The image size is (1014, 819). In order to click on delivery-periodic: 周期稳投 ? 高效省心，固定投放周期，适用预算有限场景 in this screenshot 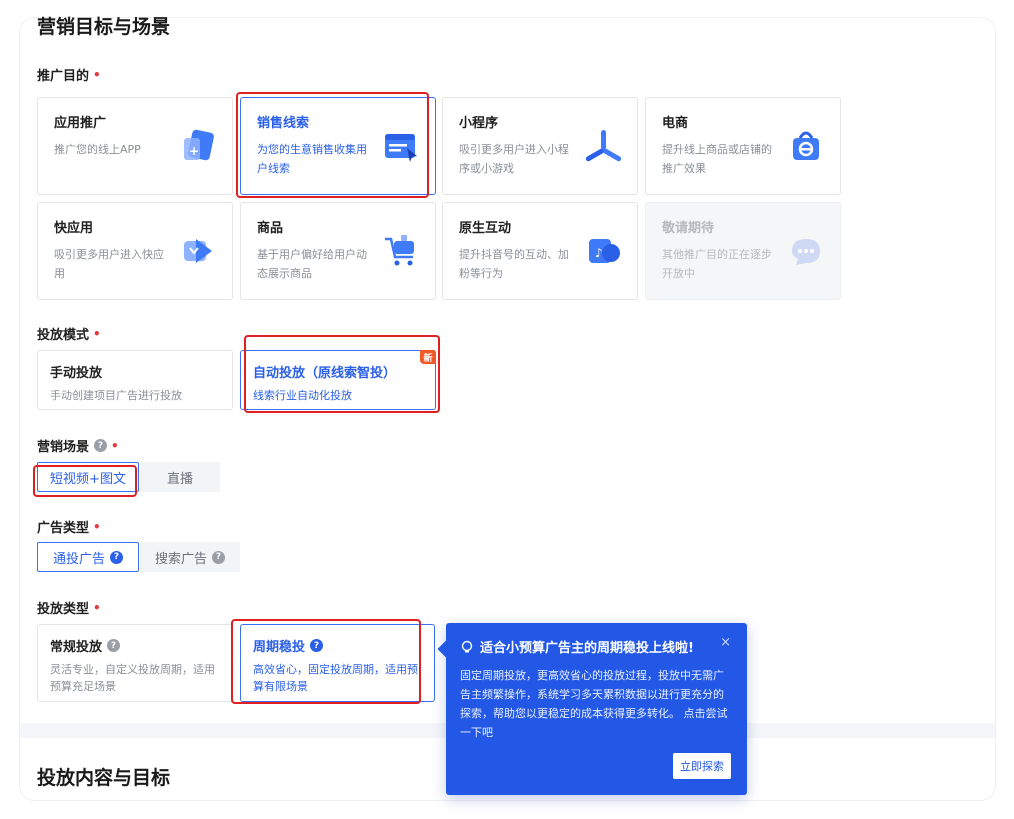, I will do `click(337, 663)`.